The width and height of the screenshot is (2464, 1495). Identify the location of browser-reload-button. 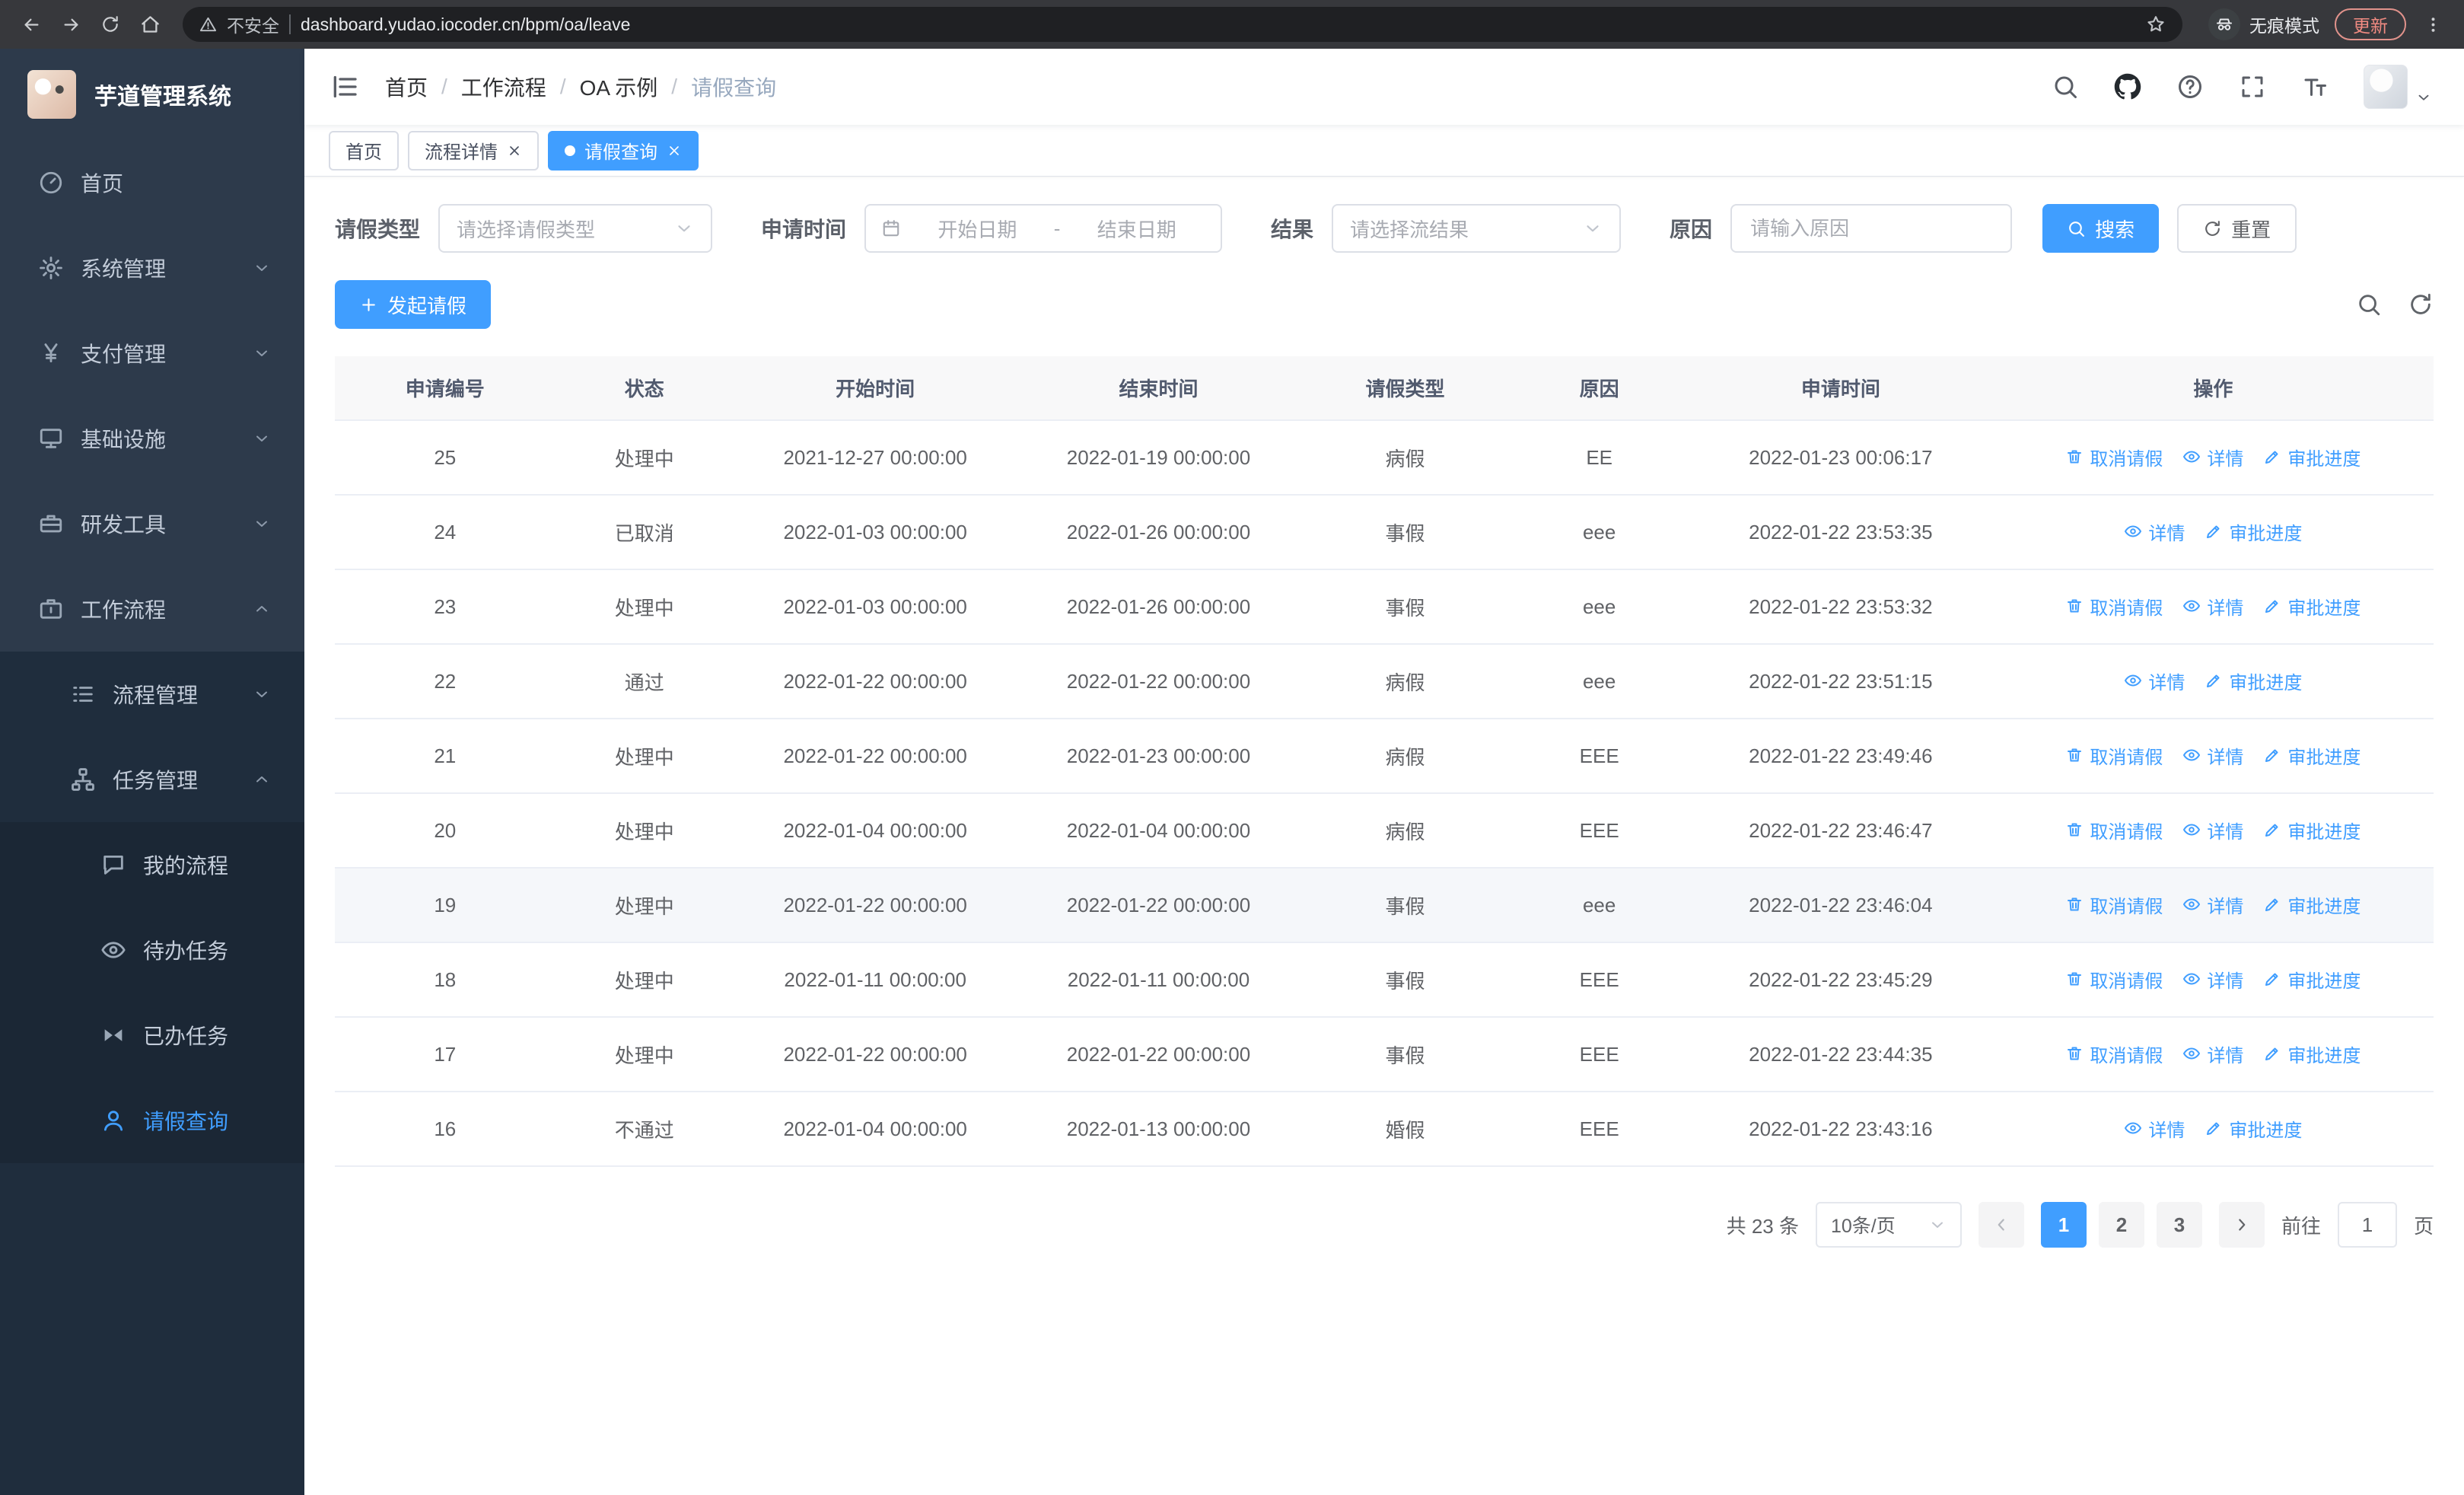
(110, 25).